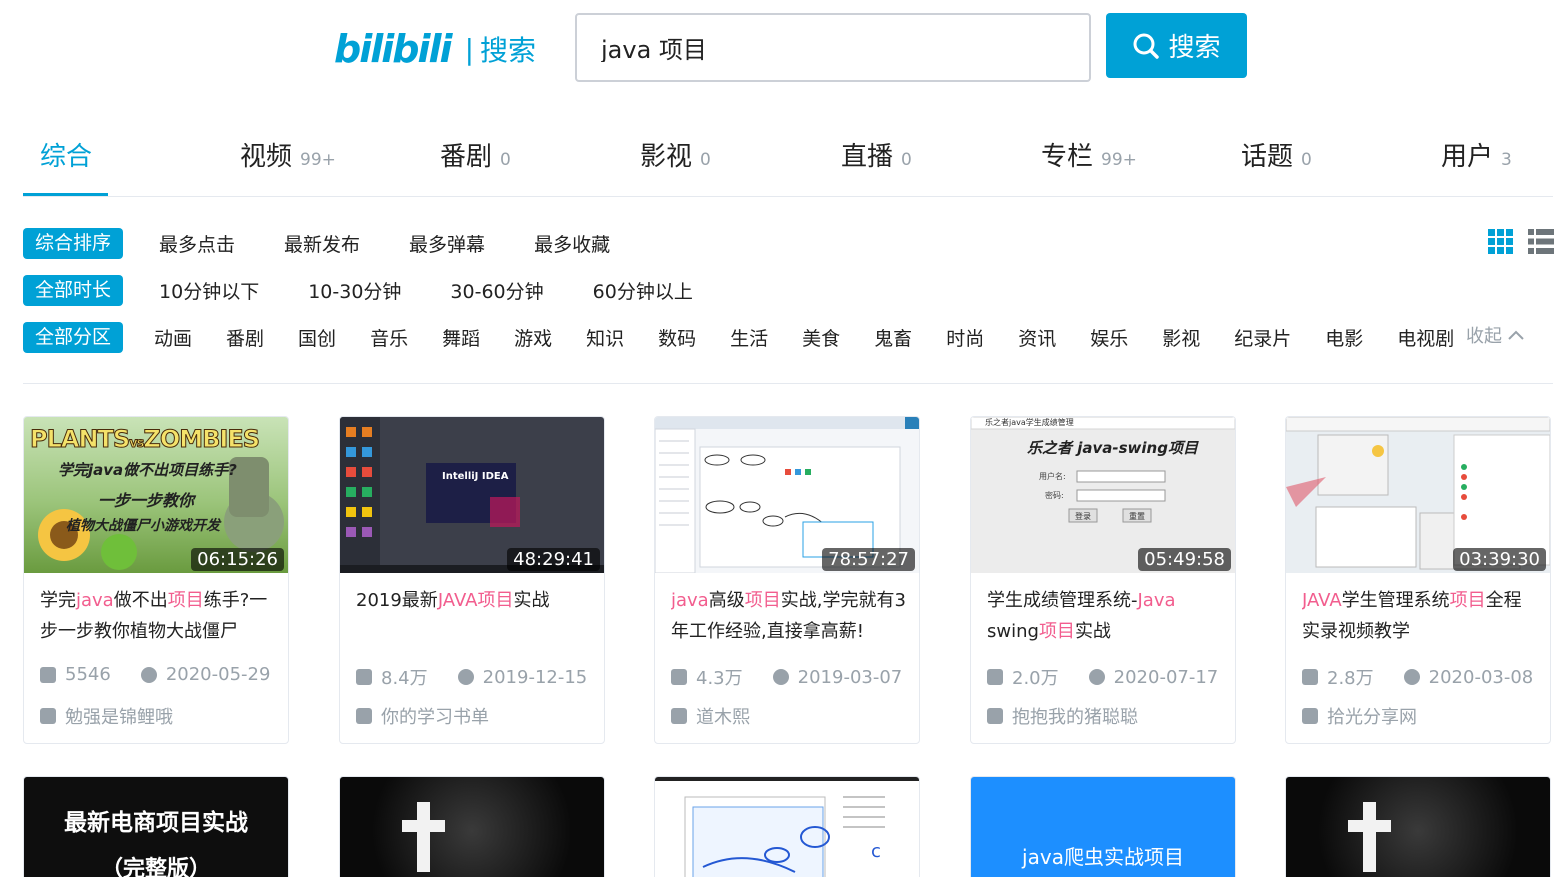  What do you see at coordinates (1181, 337) in the screenshot?
I see `zone-option: 影视` at bounding box center [1181, 337].